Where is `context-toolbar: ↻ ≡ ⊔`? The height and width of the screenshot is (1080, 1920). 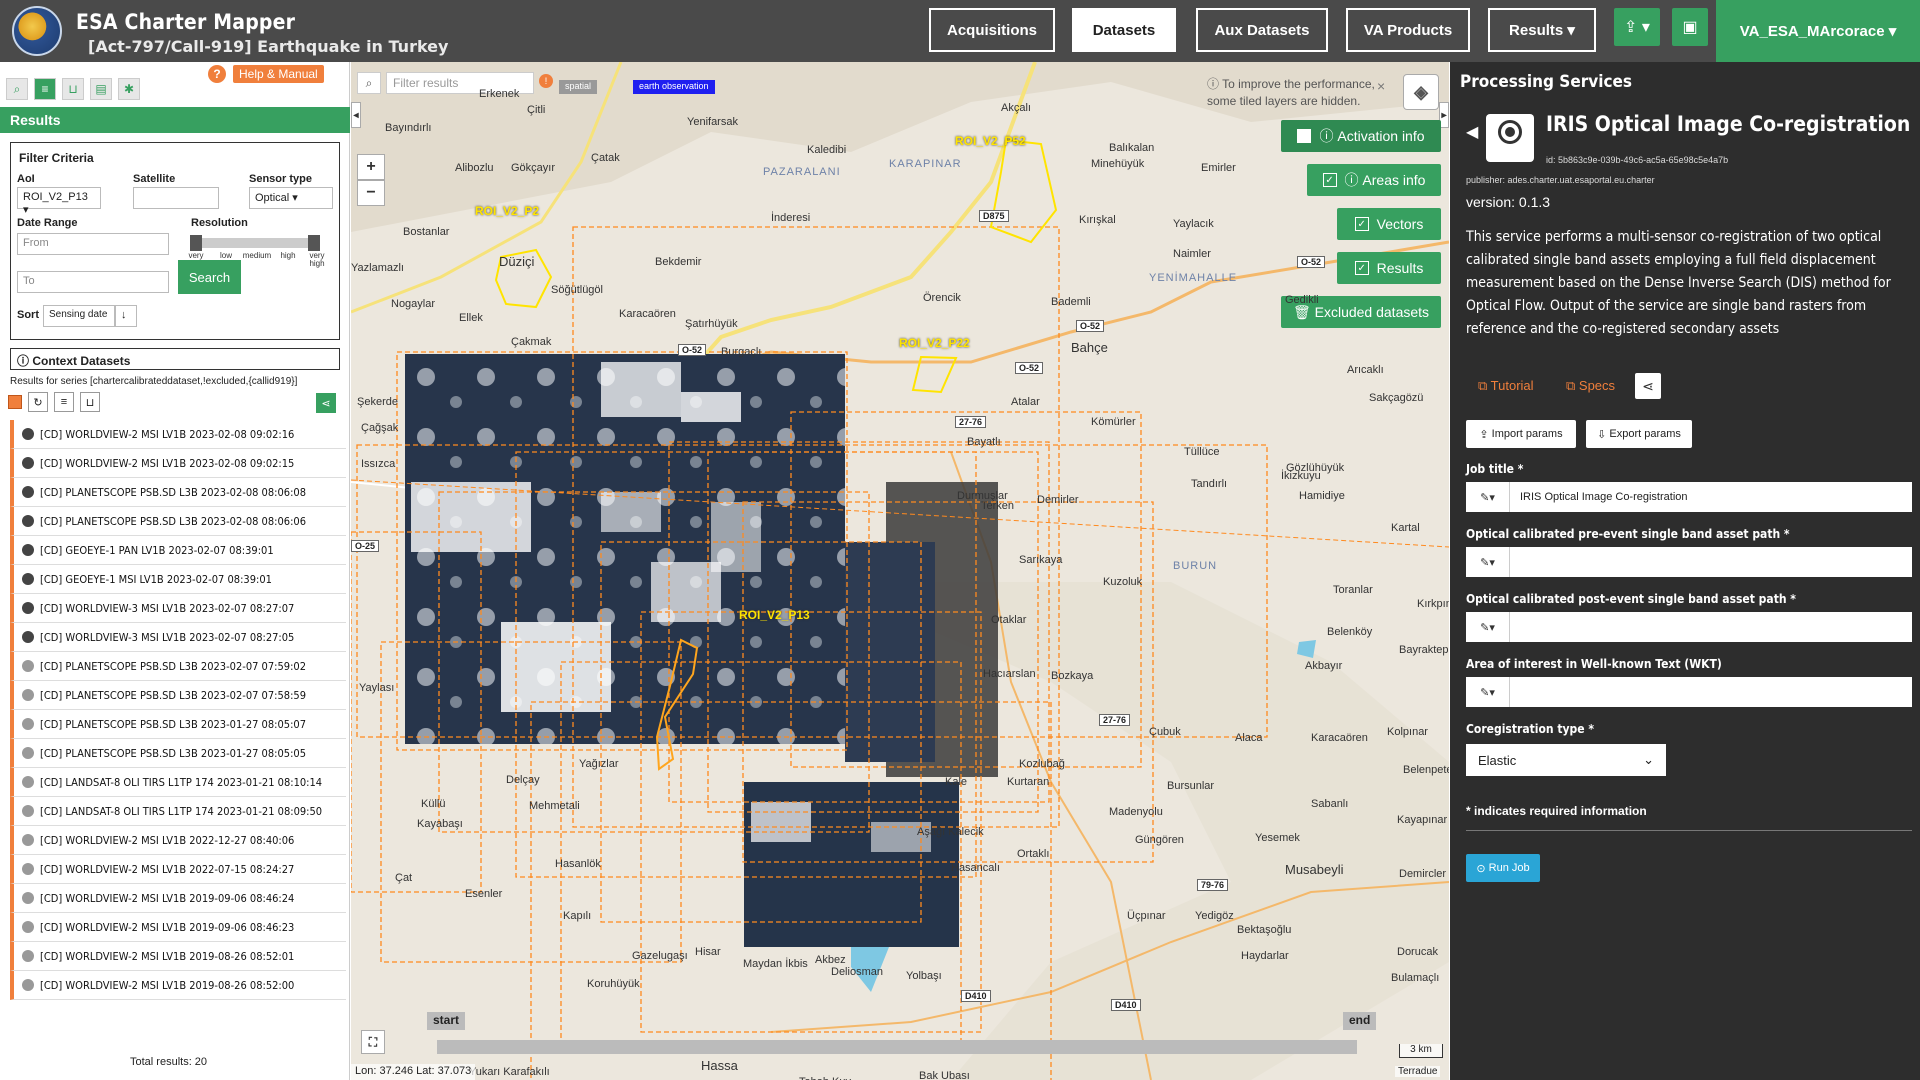 context-toolbar: ↻ ≡ ⊔ is located at coordinates (54, 402).